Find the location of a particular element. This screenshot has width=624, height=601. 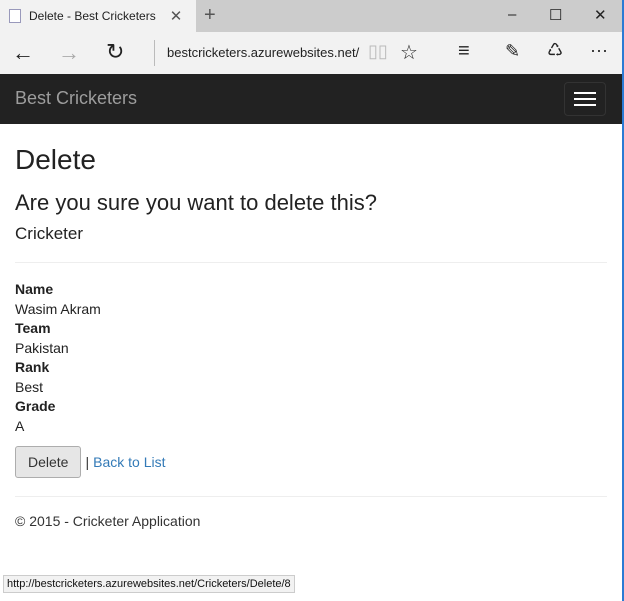

forward-icon: → is located at coordinates (69, 53).